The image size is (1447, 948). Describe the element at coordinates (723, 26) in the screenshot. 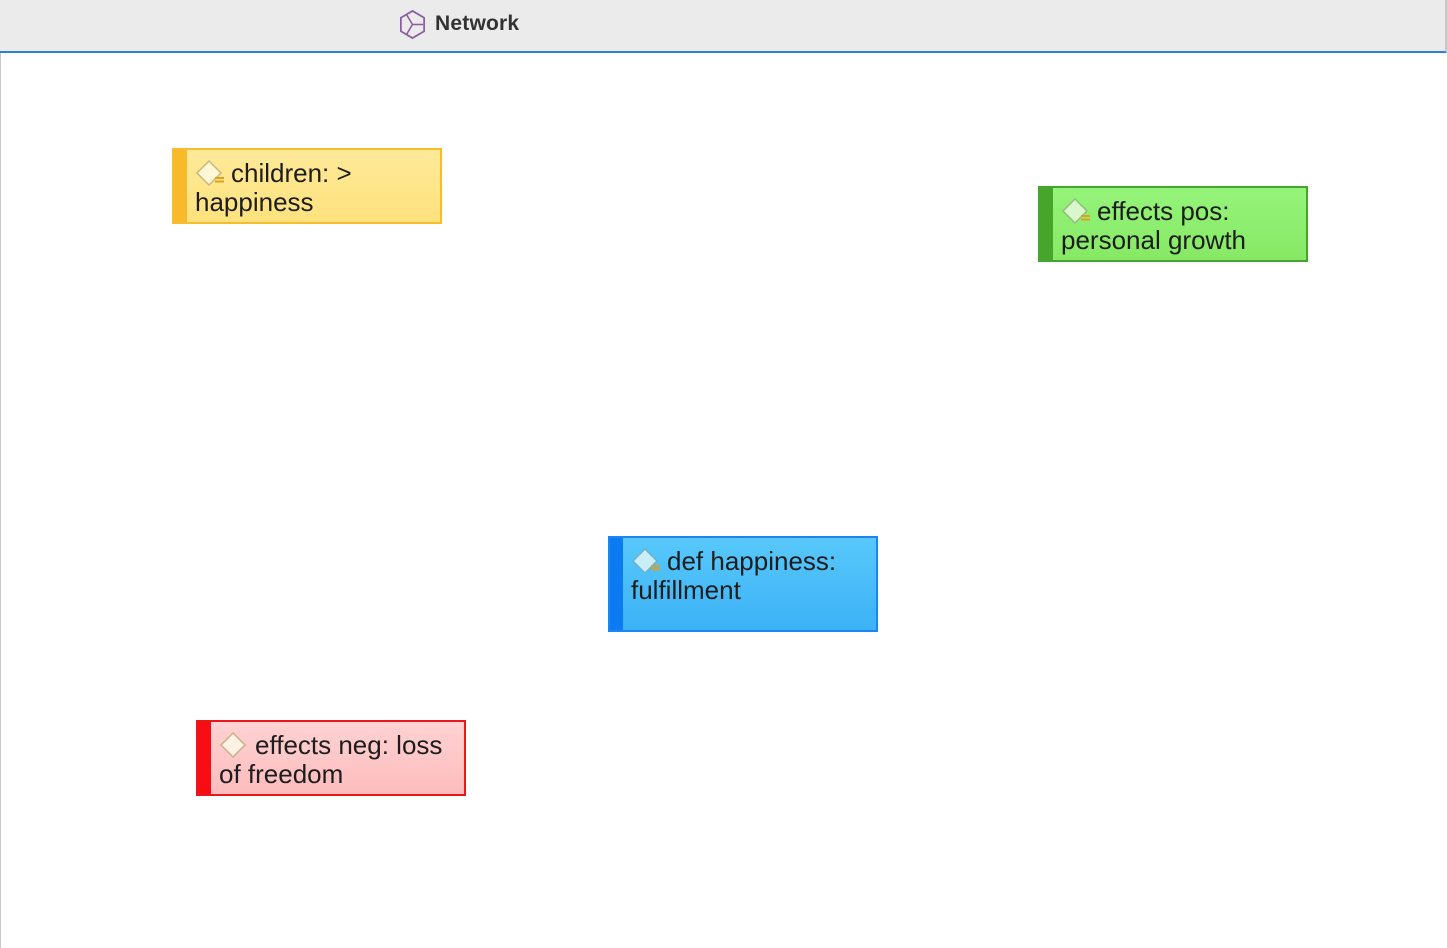

I see `tab-bar: Network` at that location.